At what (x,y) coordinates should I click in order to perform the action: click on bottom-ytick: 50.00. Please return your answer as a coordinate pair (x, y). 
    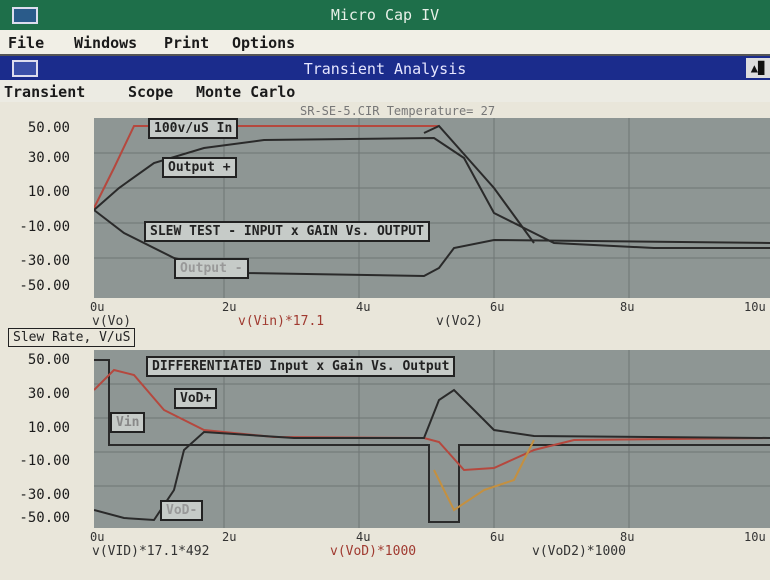
    Looking at the image, I should click on (48, 360).